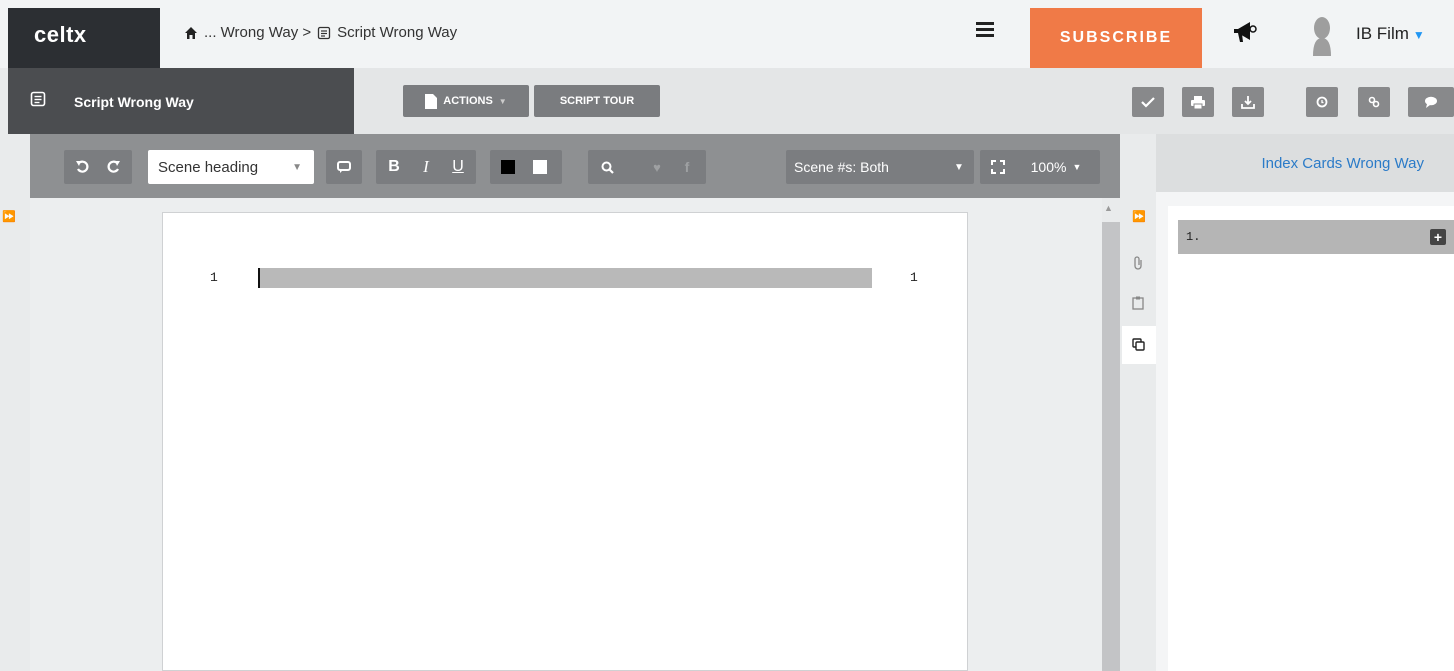 The height and width of the screenshot is (671, 1454). What do you see at coordinates (1311, 438) in the screenshot?
I see `index-cards-list` at bounding box center [1311, 438].